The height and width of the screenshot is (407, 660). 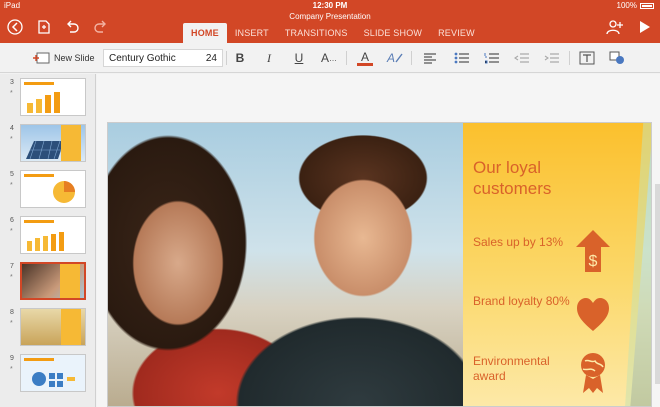 What do you see at coordinates (393, 33) in the screenshot?
I see `tab-slide-show: SLIDE SHOW` at bounding box center [393, 33].